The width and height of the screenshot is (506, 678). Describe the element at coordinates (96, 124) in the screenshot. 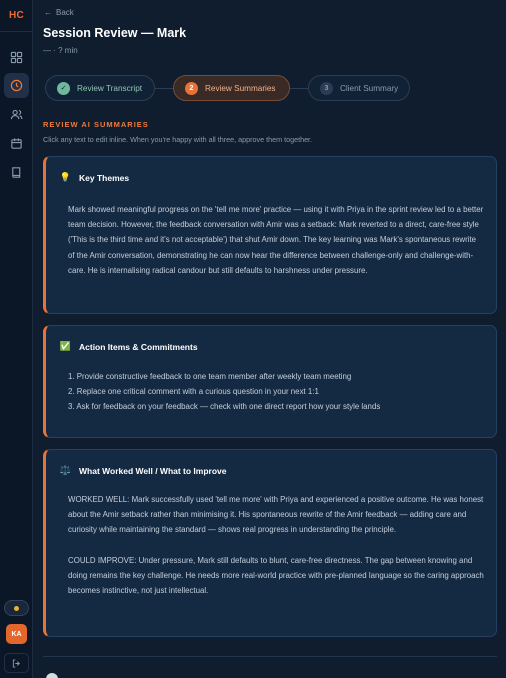

I see `section-heading: REVIEW AI SUMMARIES` at that location.